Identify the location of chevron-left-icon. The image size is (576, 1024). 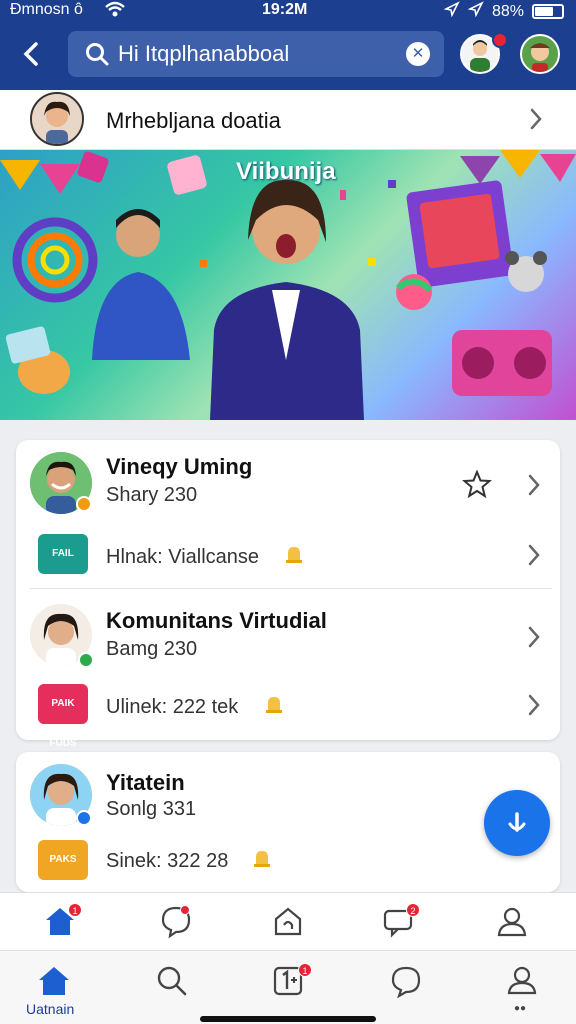
(30, 54).